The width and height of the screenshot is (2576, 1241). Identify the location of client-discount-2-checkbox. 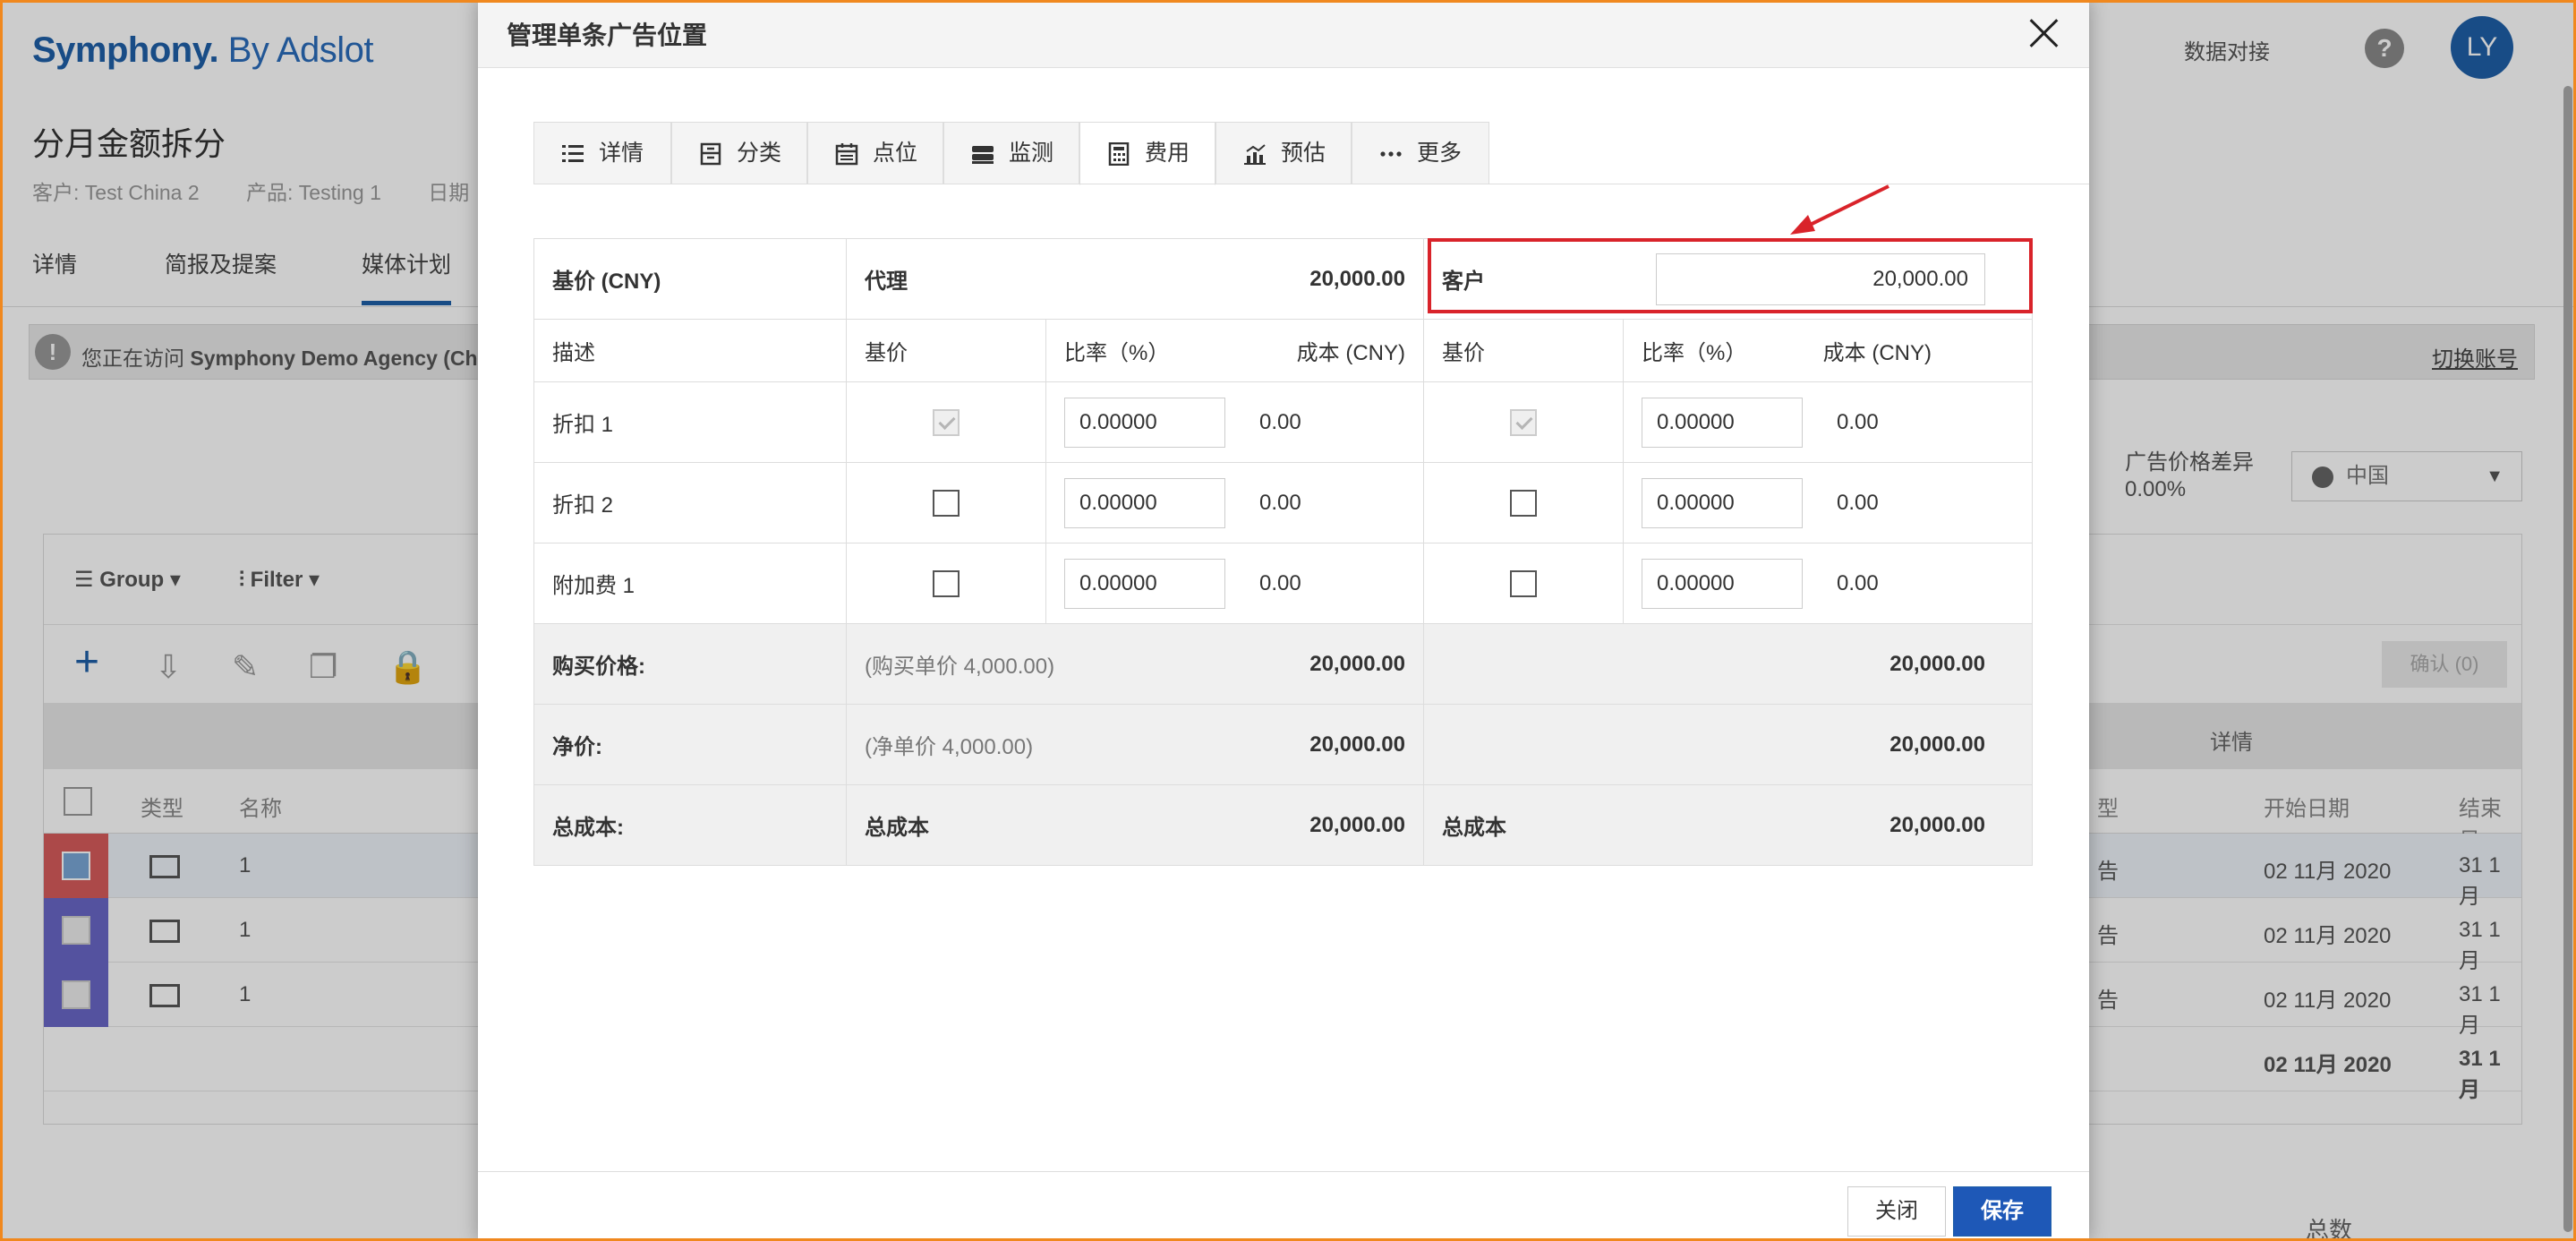
(1523, 503).